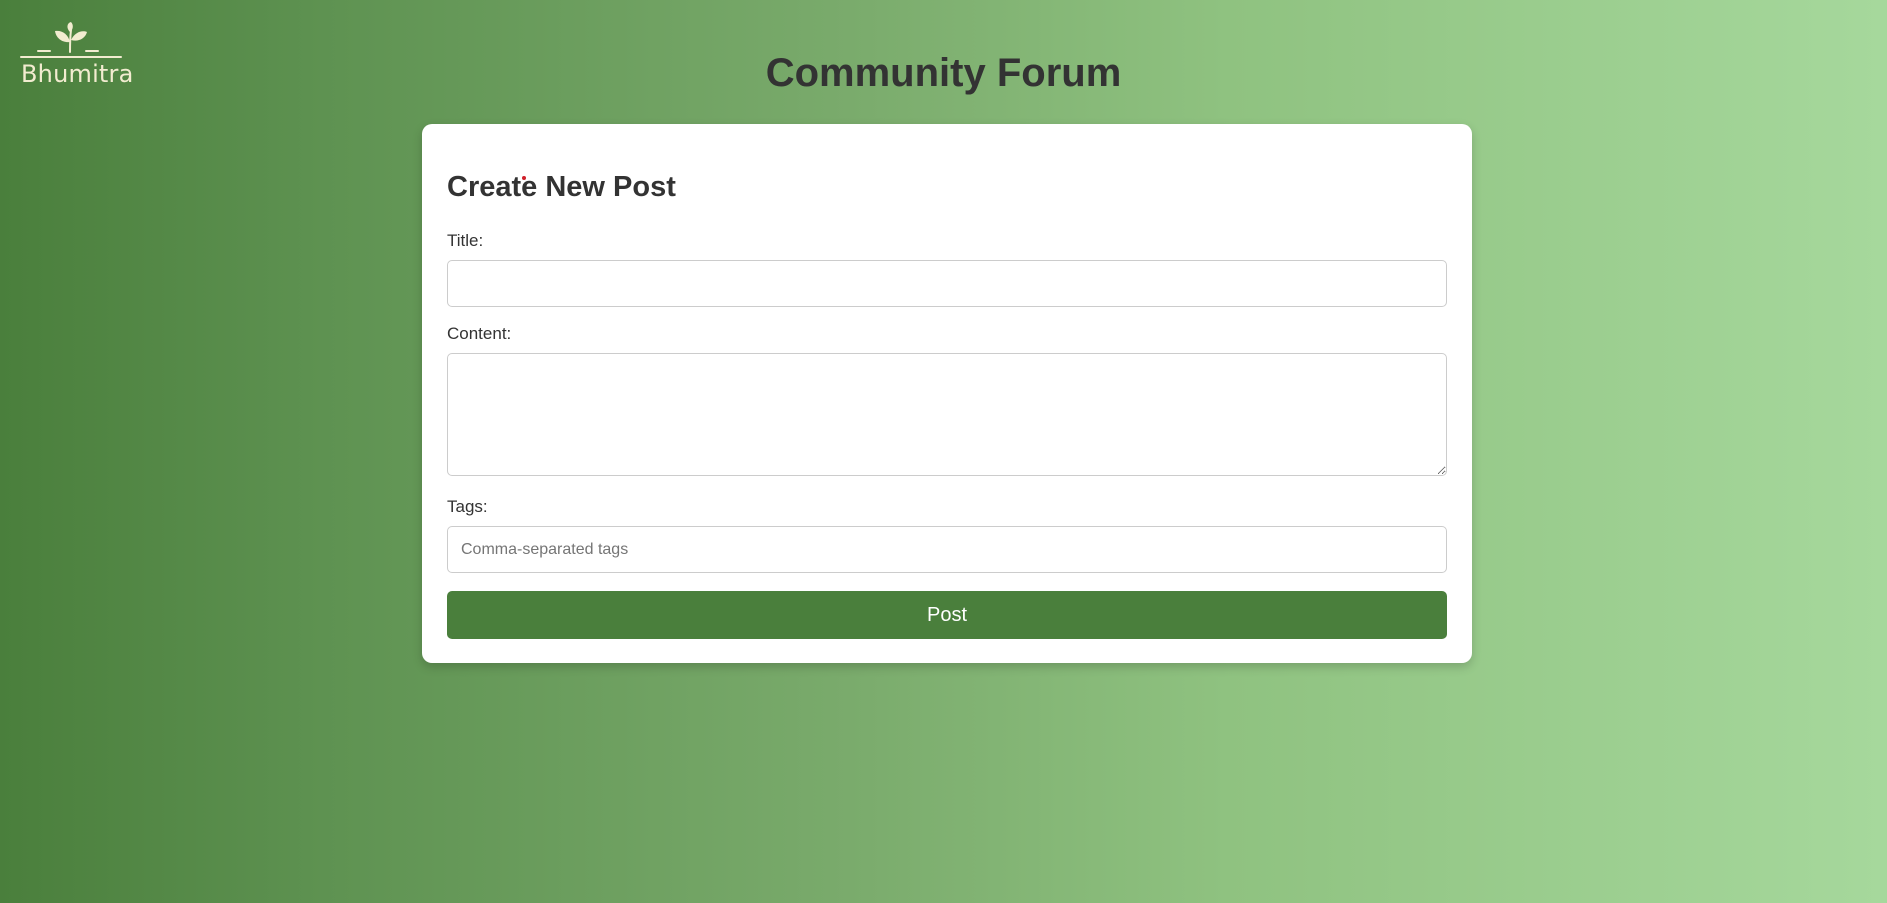  What do you see at coordinates (524, 178) in the screenshot?
I see `cursor-indicator` at bounding box center [524, 178].